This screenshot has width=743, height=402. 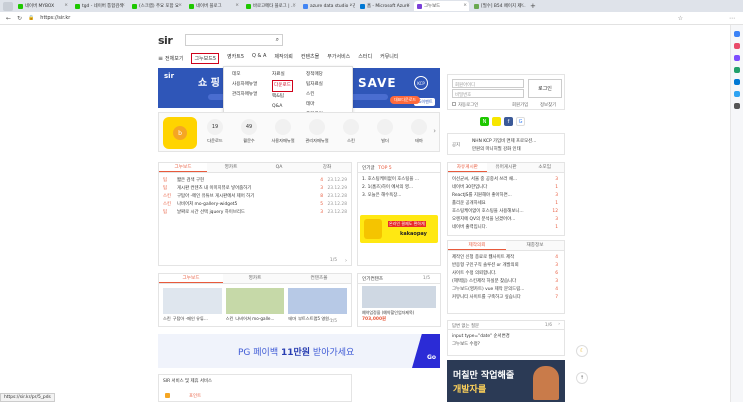 I want to click on panel-tab: 자유게시판, so click(x=467, y=167).